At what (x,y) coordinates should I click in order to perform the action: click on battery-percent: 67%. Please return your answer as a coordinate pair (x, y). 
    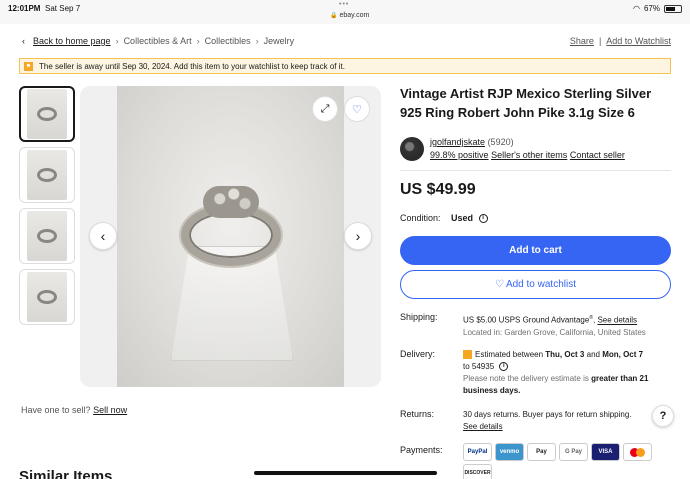
    Looking at the image, I should click on (651, 8).